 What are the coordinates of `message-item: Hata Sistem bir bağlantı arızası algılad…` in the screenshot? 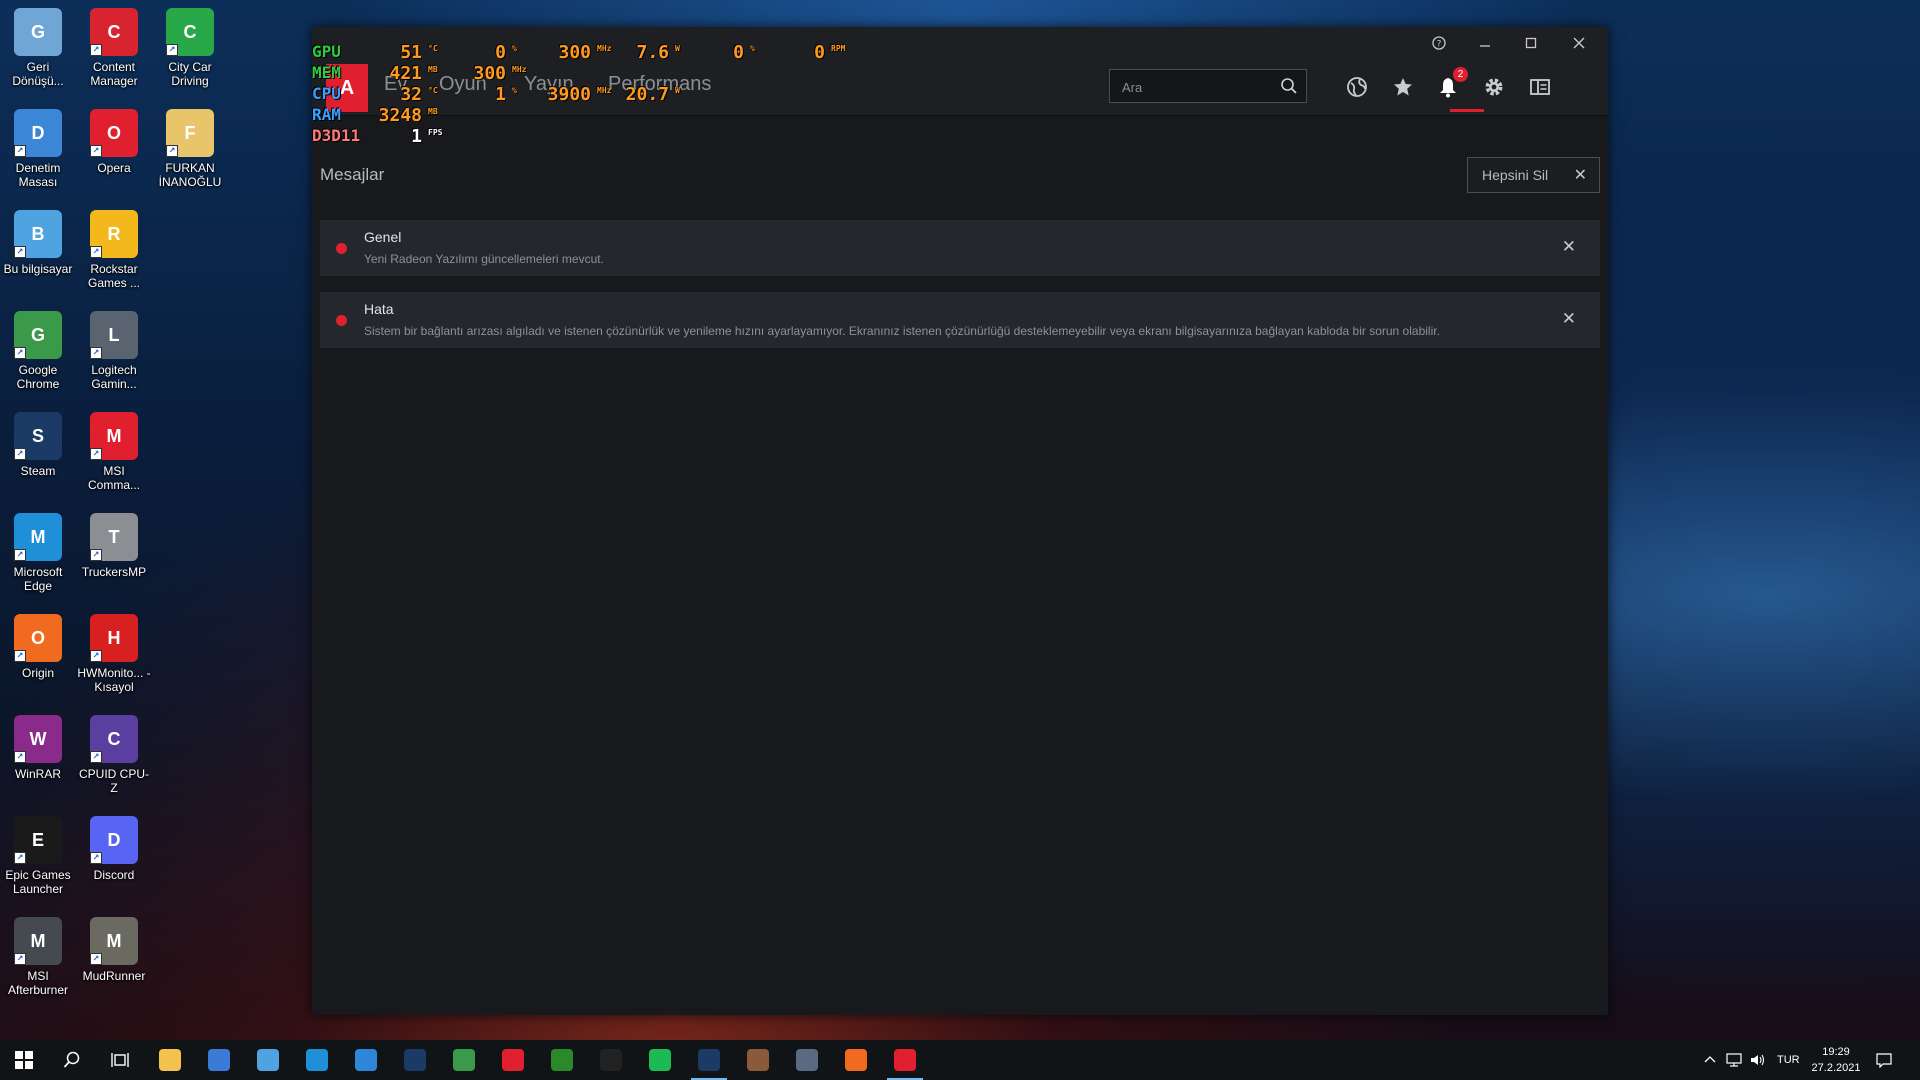 It's located at (960, 320).